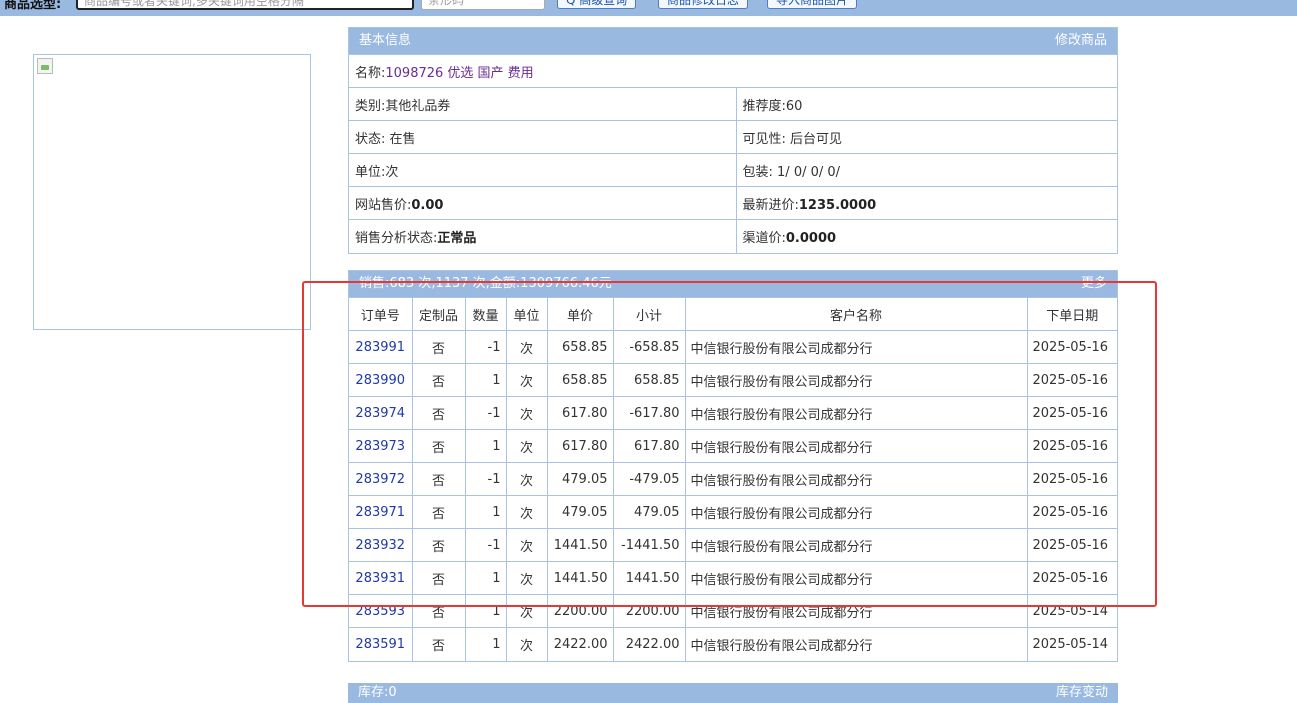  I want to click on price-cell: 1441.50, so click(580, 578).